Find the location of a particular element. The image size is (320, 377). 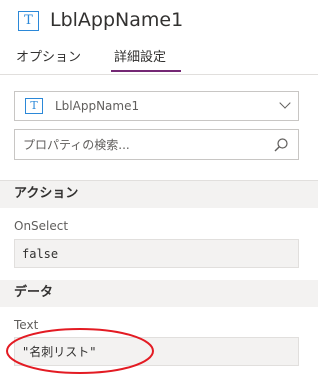

selected-control-name: LblAppName1 is located at coordinates (97, 106).